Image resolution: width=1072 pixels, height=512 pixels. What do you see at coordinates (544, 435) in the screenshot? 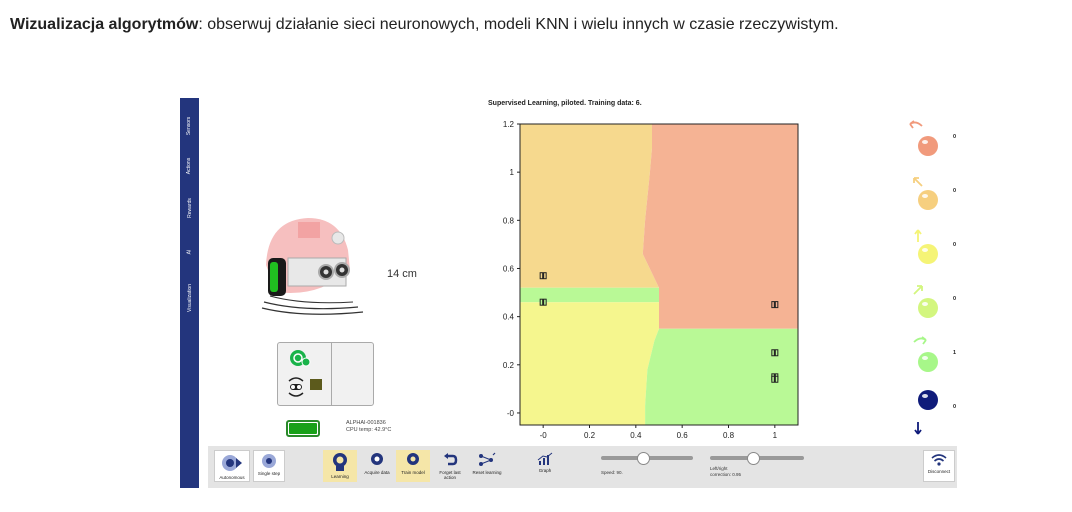
I see `x-tick-label: -0` at bounding box center [544, 435].